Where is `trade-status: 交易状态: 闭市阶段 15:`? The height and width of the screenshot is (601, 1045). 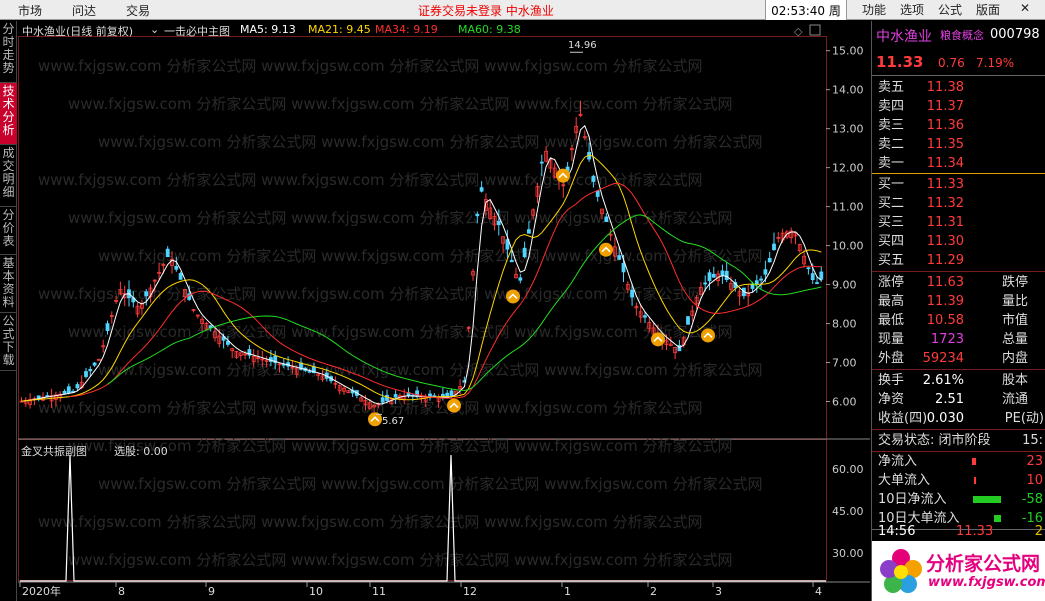 trade-status: 交易状态: 闭市阶段 15: is located at coordinates (960, 440).